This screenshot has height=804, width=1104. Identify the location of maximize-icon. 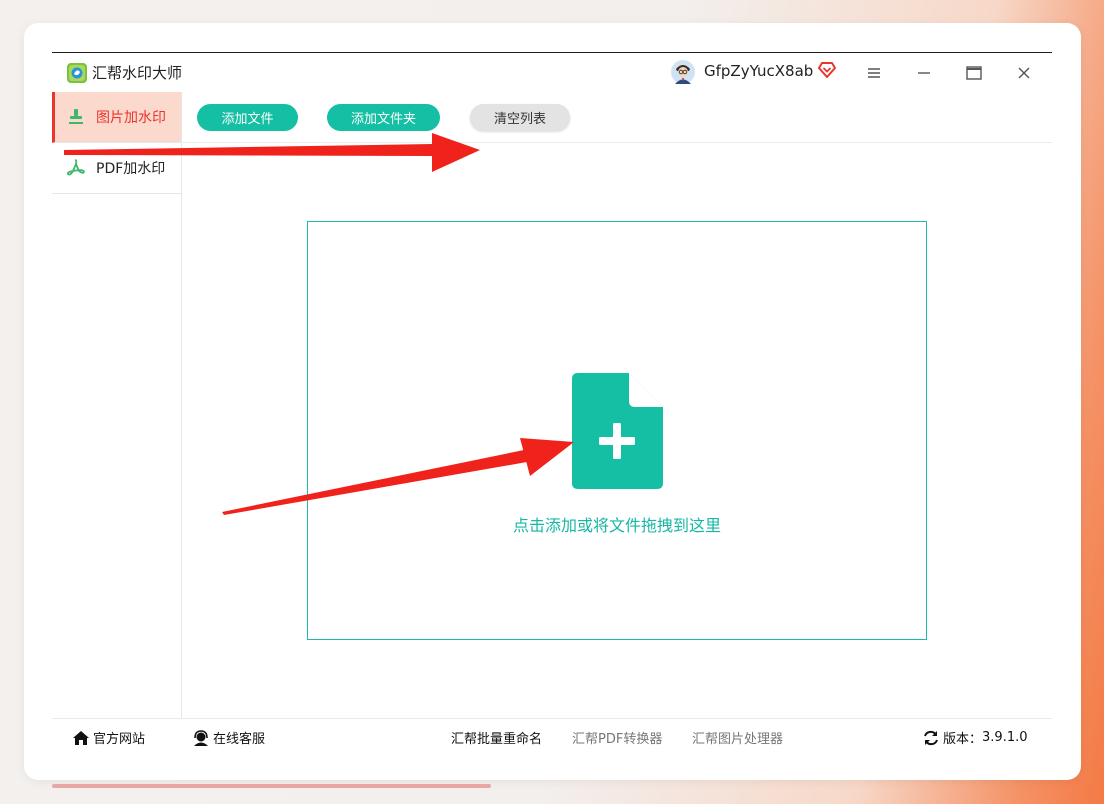
(974, 73).